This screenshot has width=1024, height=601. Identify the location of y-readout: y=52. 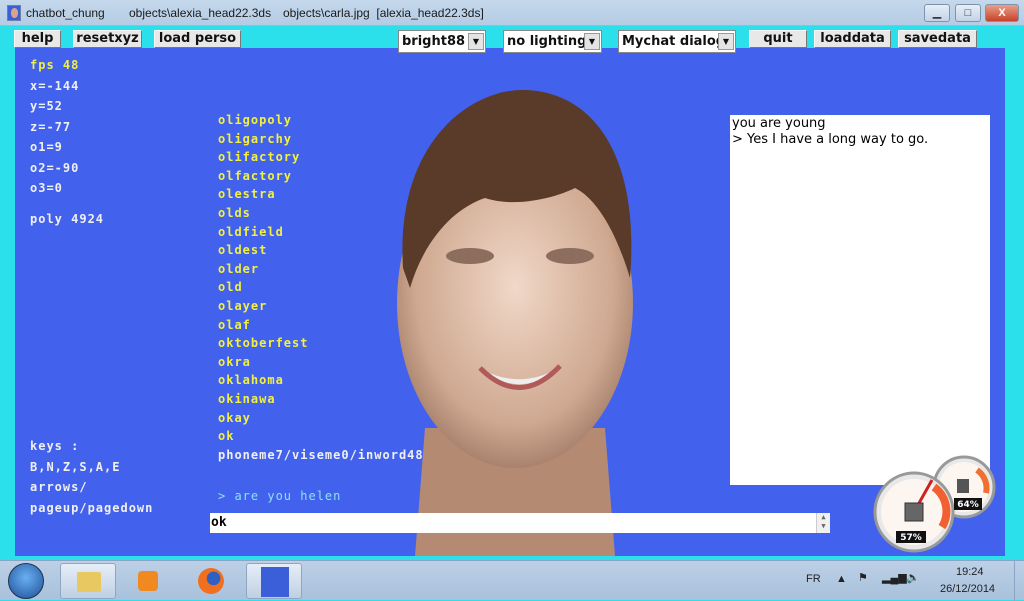
(46, 106).